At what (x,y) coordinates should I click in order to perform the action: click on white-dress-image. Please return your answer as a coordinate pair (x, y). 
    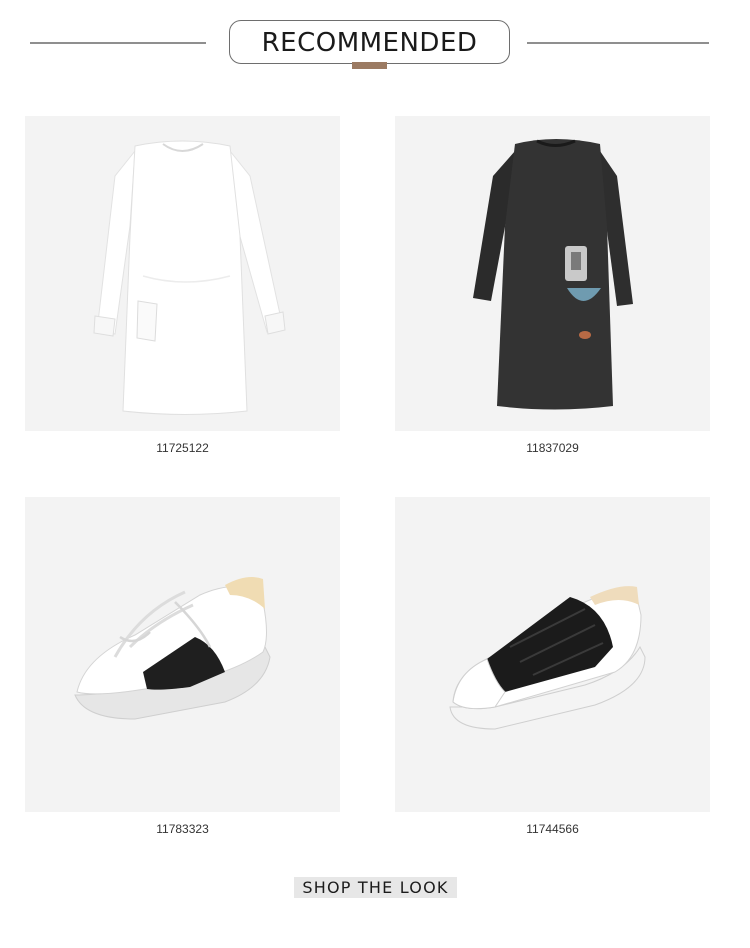
    Looking at the image, I should click on (189, 277).